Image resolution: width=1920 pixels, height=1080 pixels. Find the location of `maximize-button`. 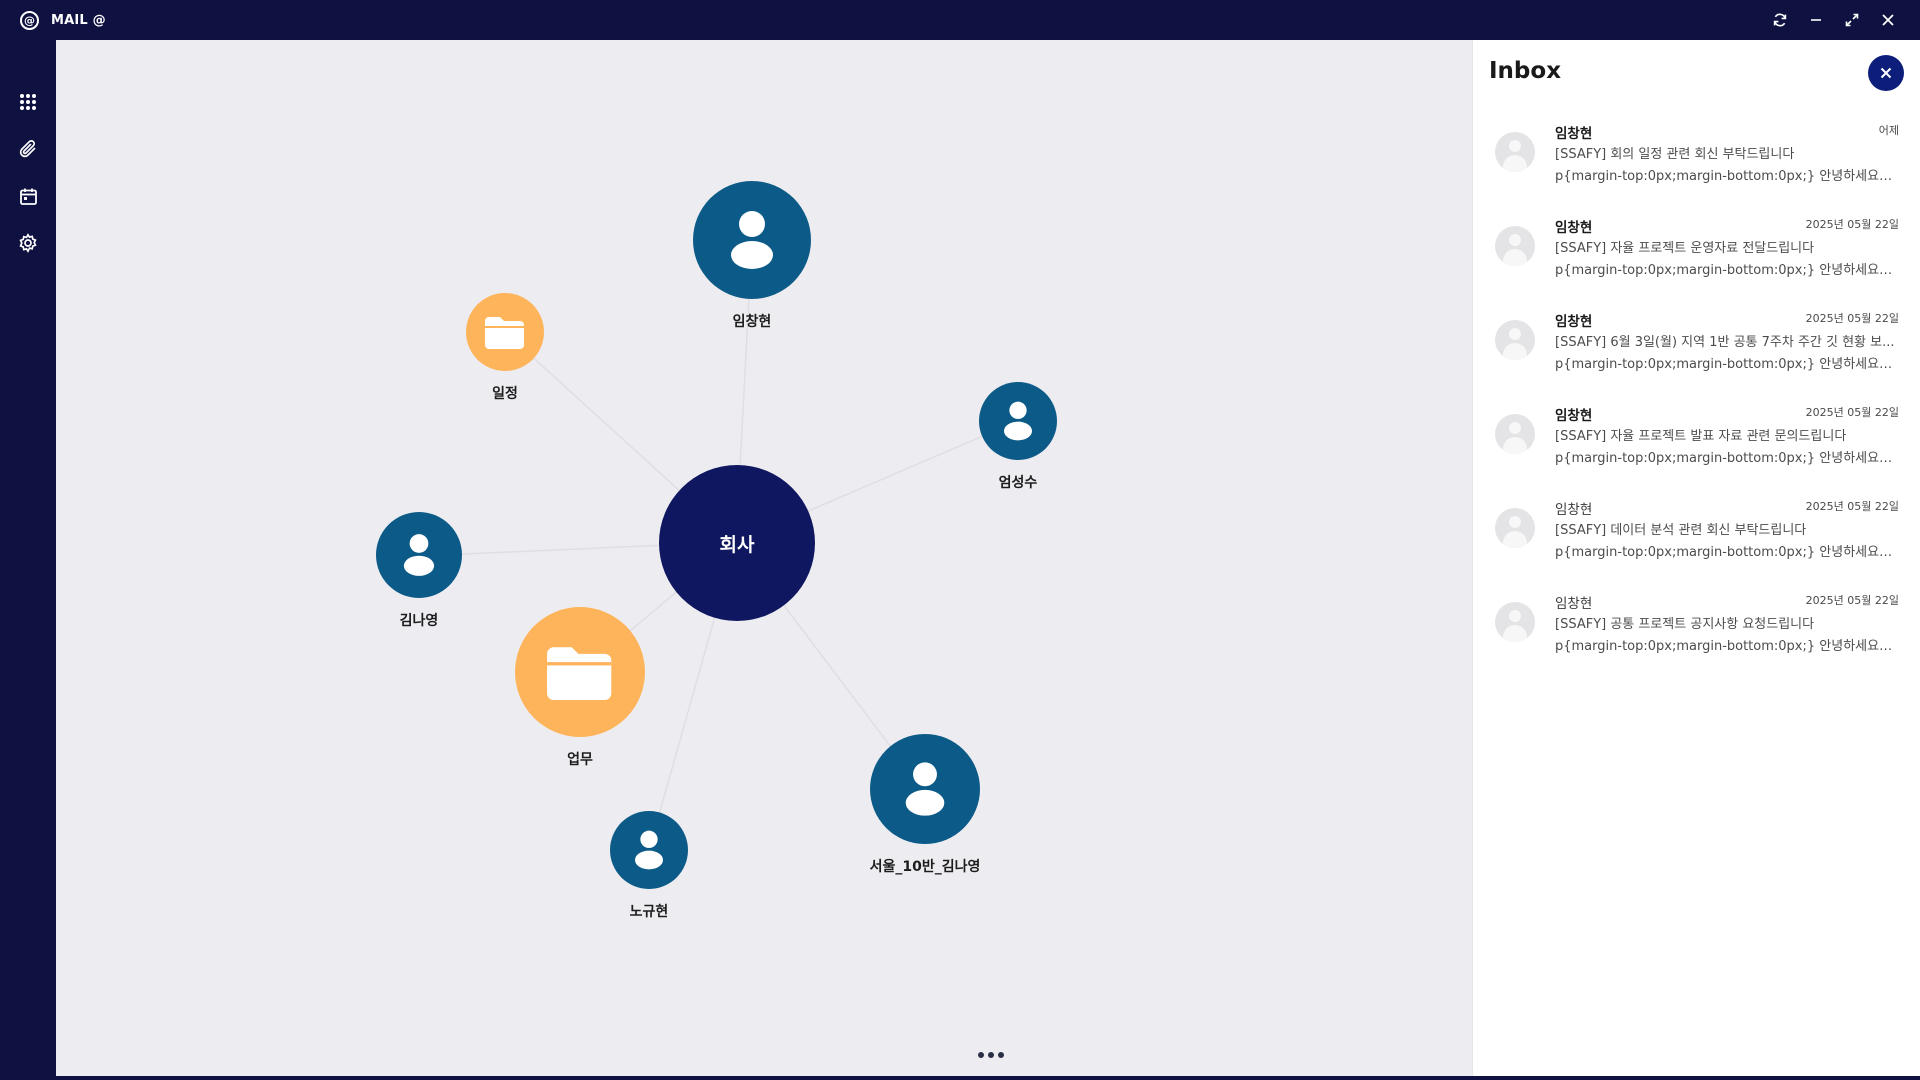

maximize-button is located at coordinates (1852, 20).